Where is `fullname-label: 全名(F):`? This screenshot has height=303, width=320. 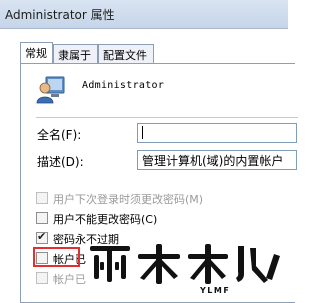 fullname-label: 全名(F): is located at coordinates (59, 135).